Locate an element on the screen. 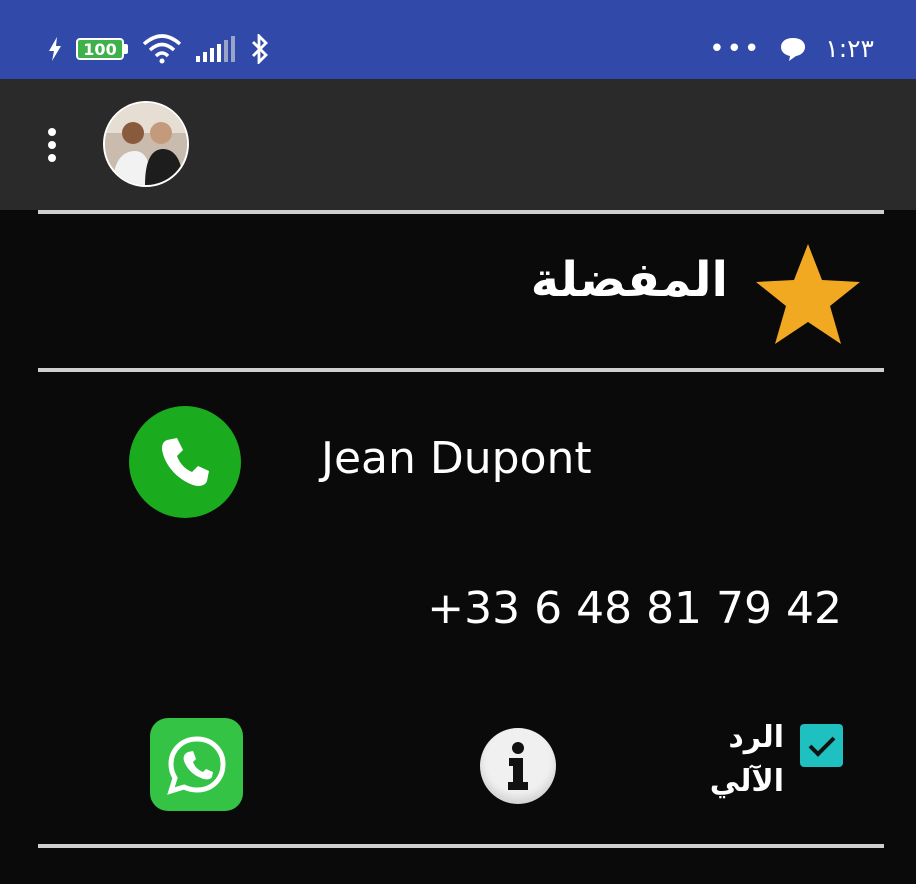 Image resolution: width=916 pixels, height=884 pixels. checkmark-icon is located at coordinates (821, 746).